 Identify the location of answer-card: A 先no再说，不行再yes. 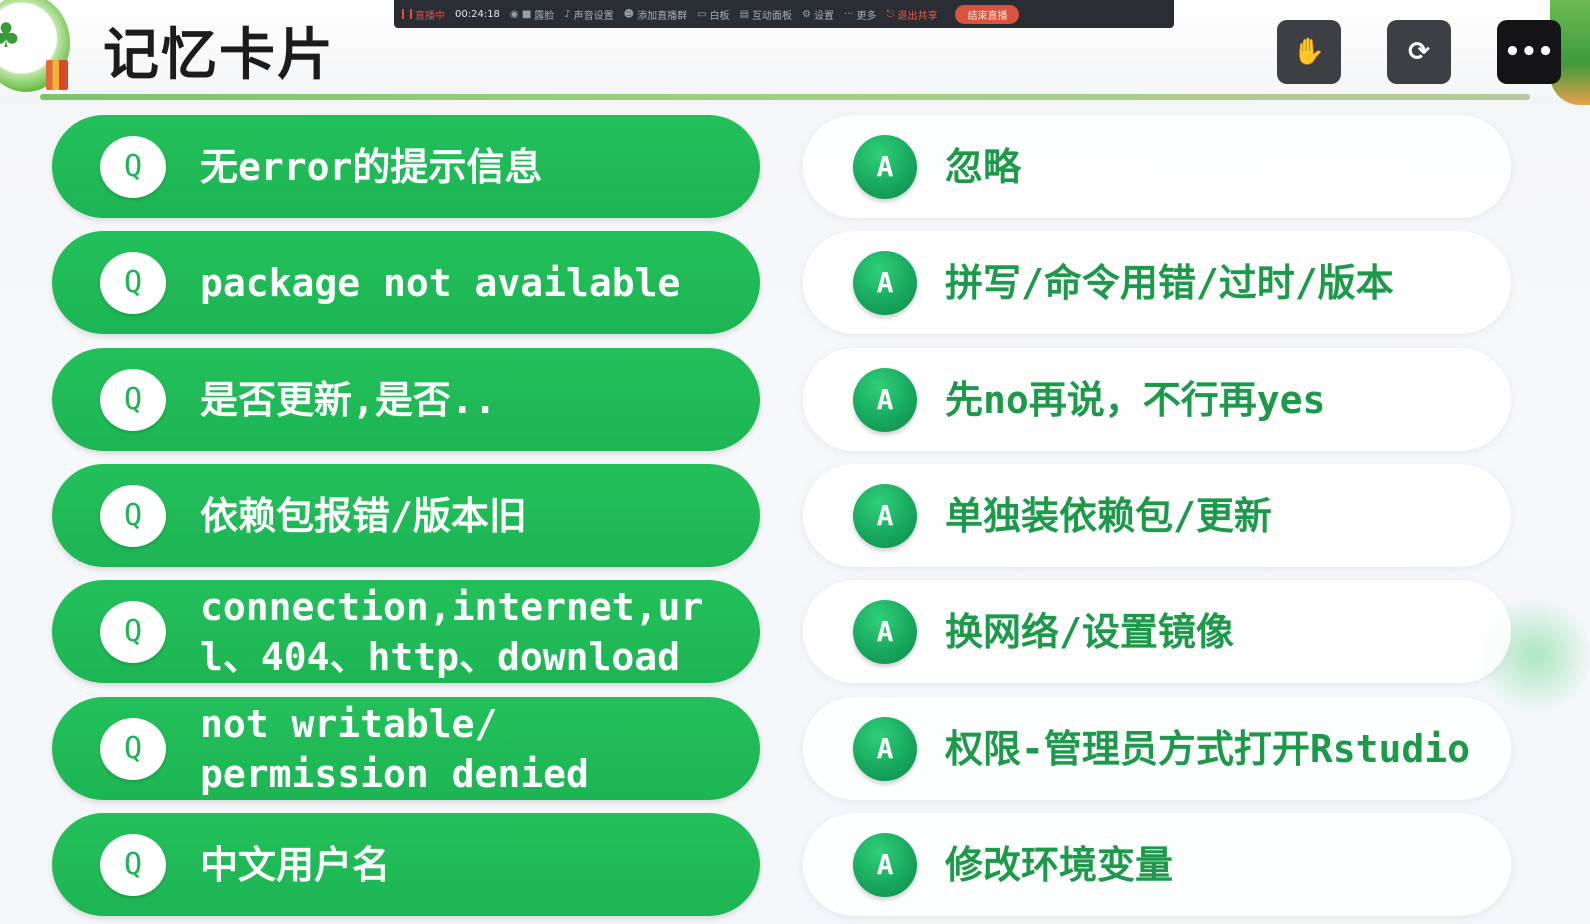
(1157, 399).